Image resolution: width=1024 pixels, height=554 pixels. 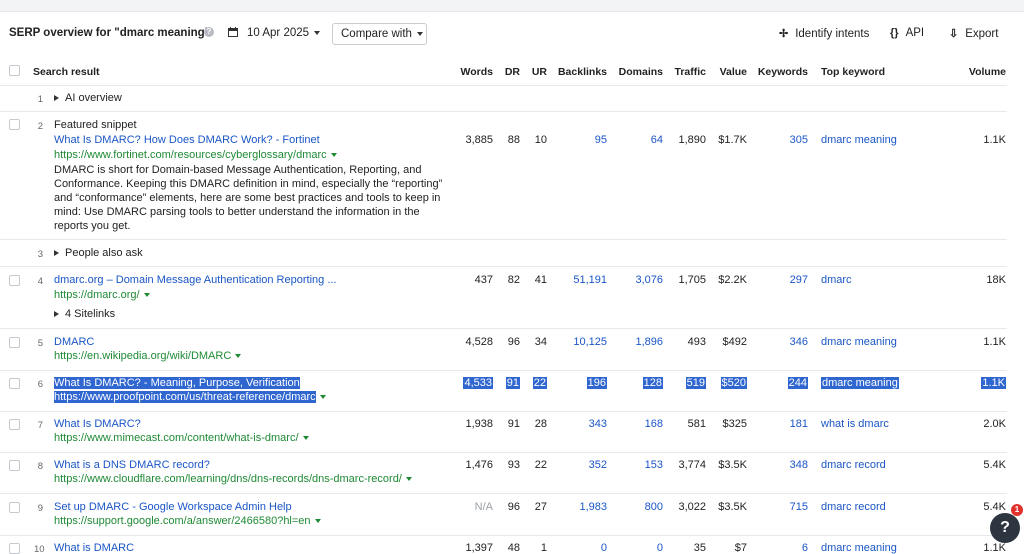 I want to click on people-also-ask-toggle: People also ask, so click(x=98, y=253).